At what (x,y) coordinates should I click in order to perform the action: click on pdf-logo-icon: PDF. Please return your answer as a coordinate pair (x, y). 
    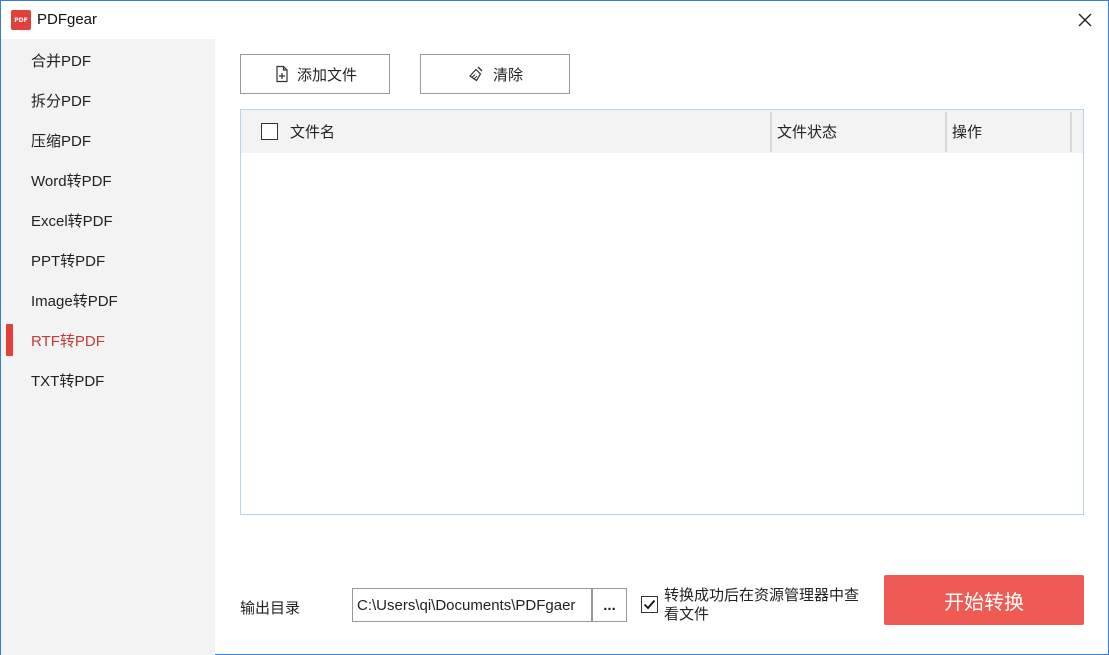
    Looking at the image, I should click on (21, 20).